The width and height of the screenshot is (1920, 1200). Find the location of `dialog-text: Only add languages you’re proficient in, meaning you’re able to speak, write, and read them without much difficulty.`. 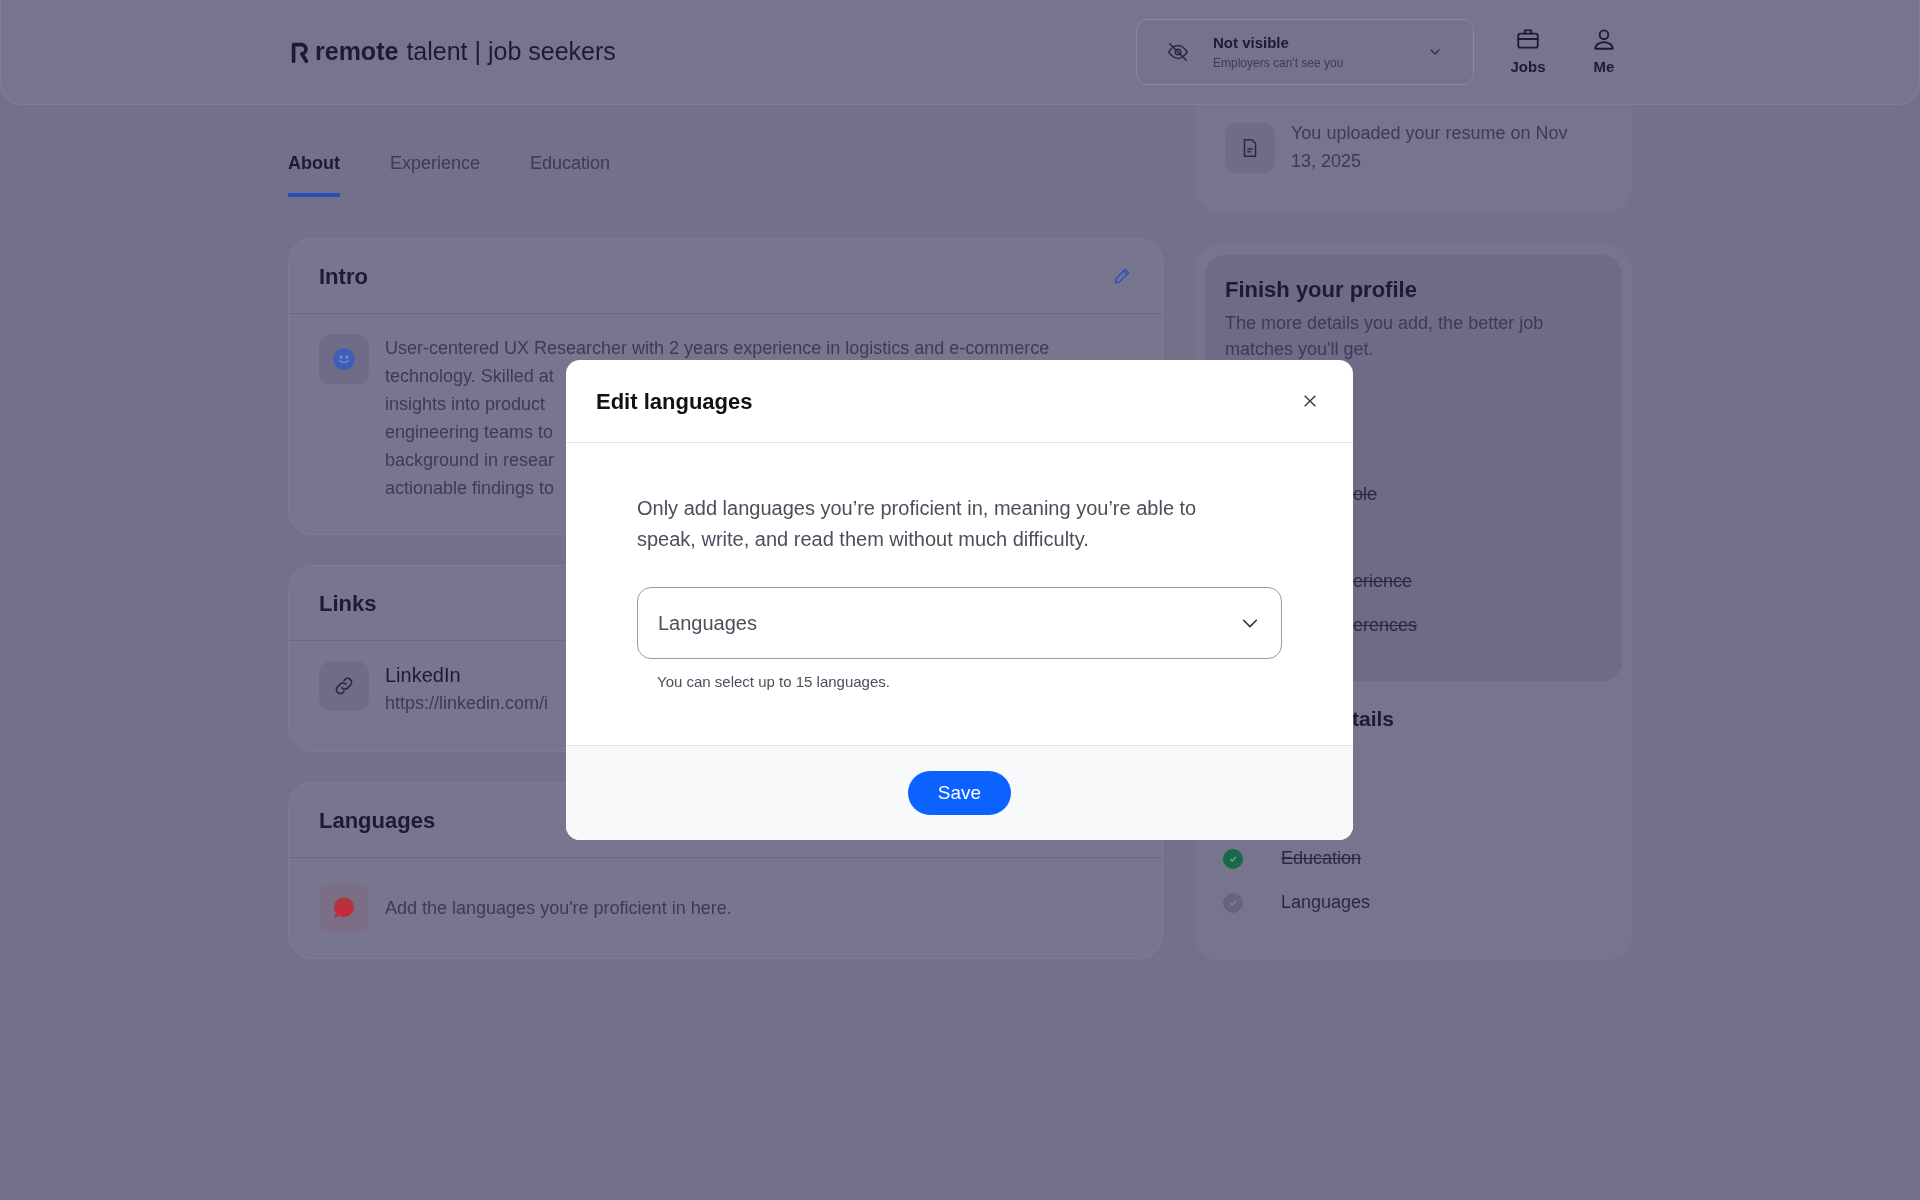

dialog-text: Only add languages you’re proficient in, meaning you’re able to speak, write, and read them without much difficulty. is located at coordinates (917, 524).